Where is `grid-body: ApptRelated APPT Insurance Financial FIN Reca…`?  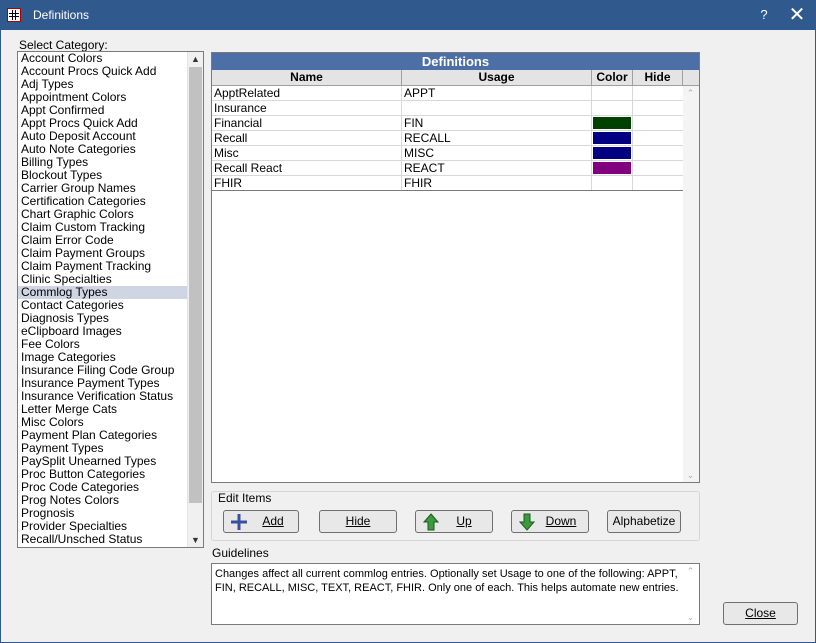
grid-body: ApptRelated APPT Insurance Financial FIN Reca… is located at coordinates (447, 138).